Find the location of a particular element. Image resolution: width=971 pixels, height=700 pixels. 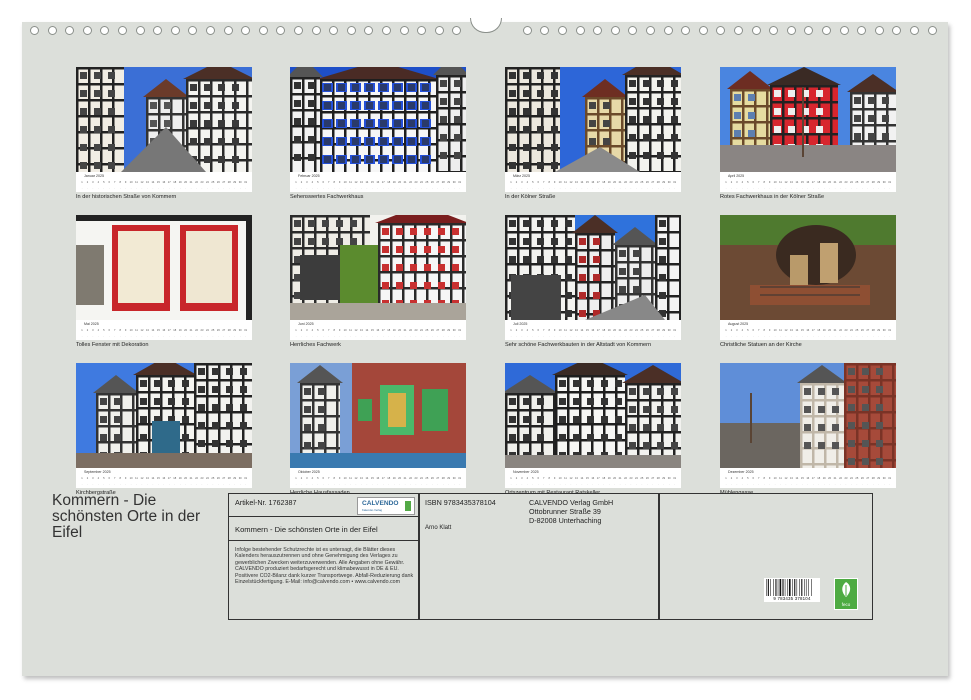

publisher-street: Ottobrunner Straße 39 is located at coordinates (565, 511).